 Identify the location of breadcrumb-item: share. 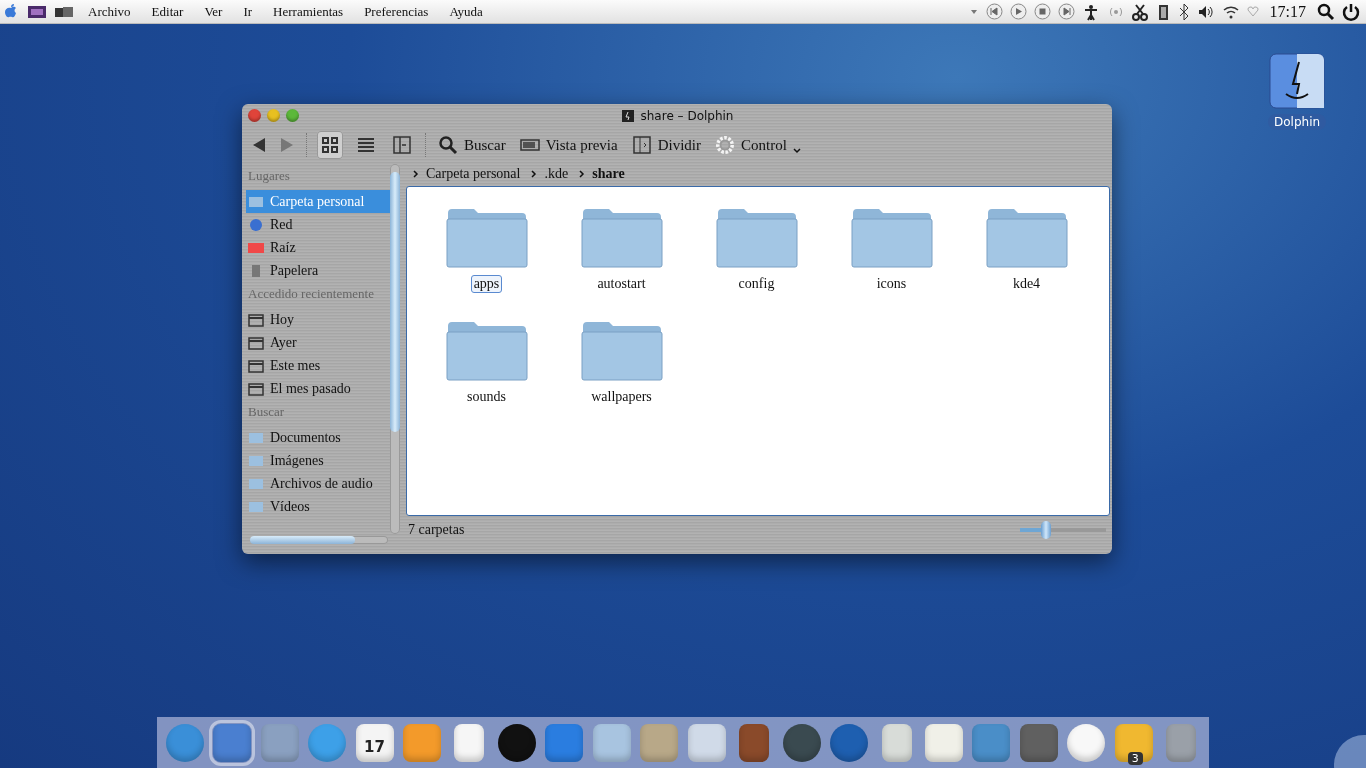
(608, 174).